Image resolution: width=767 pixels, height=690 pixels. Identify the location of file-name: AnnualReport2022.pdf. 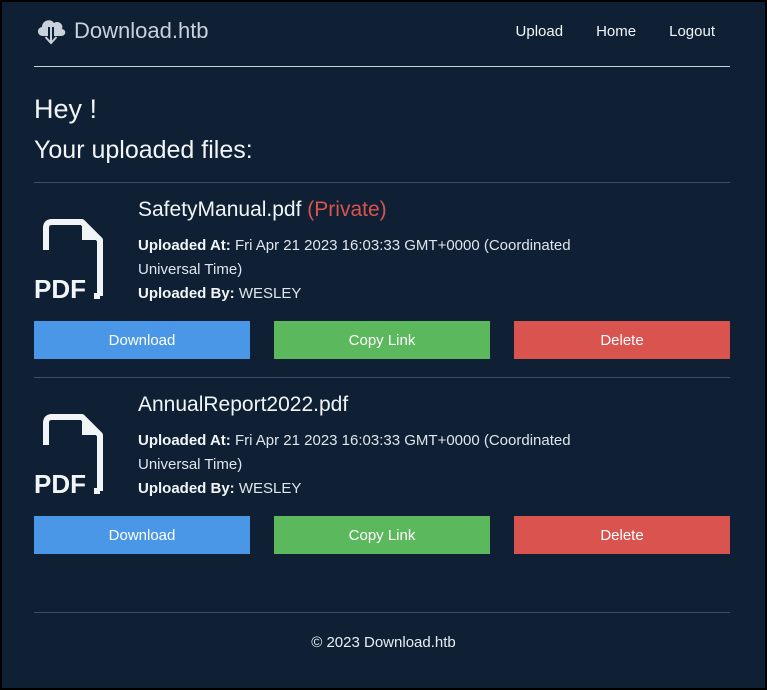
(243, 405).